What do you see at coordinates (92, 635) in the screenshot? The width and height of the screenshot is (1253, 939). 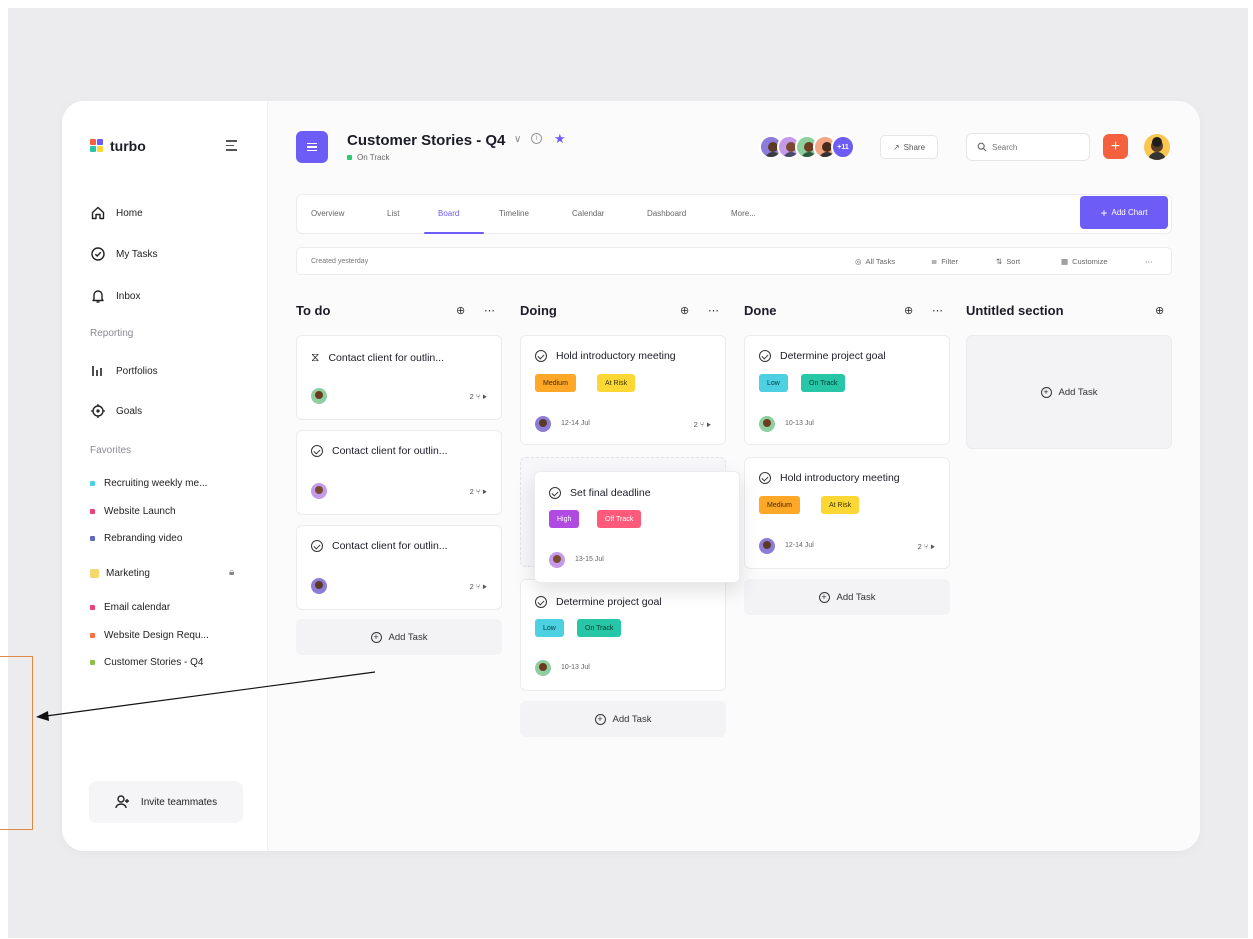 I see `color-dot-icon` at bounding box center [92, 635].